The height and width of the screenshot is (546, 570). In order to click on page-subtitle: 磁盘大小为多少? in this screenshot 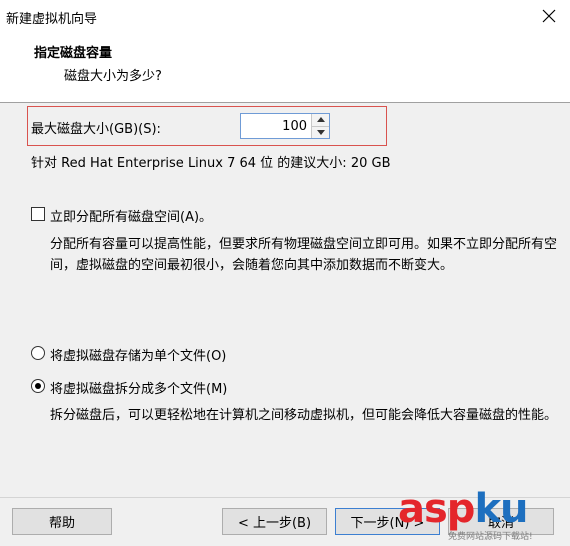, I will do `click(113, 76)`.